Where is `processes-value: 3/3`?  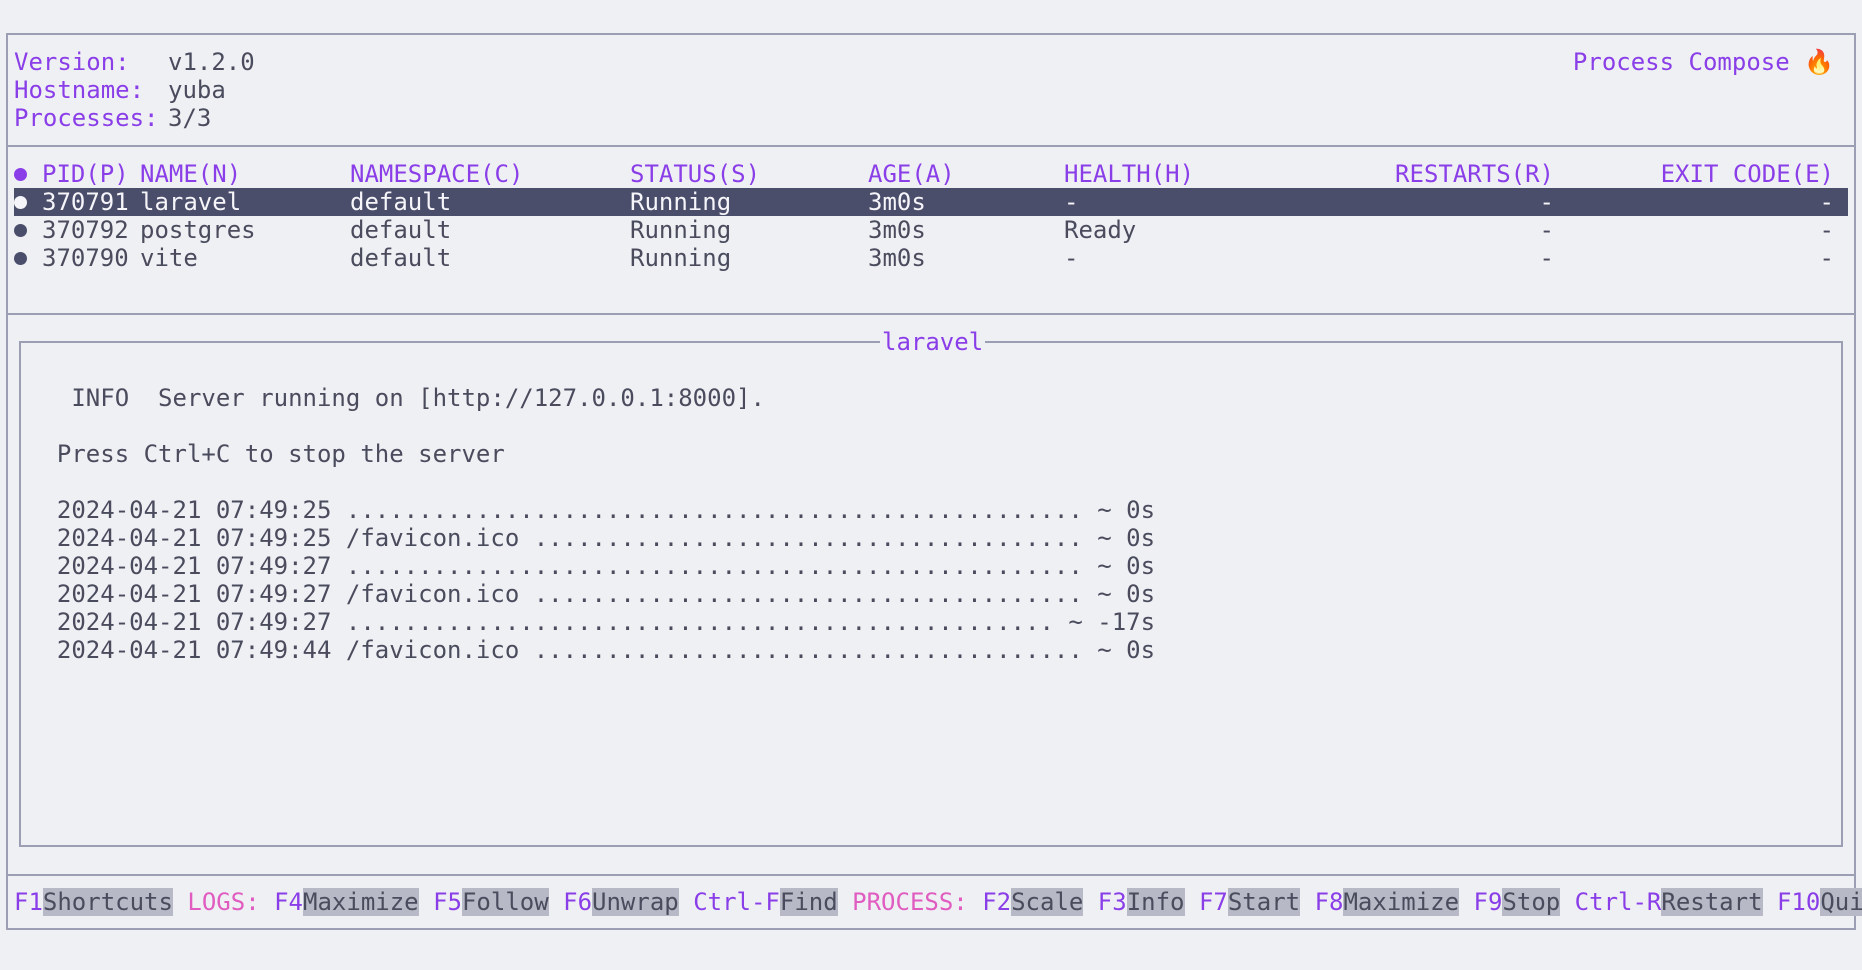 processes-value: 3/3 is located at coordinates (190, 118).